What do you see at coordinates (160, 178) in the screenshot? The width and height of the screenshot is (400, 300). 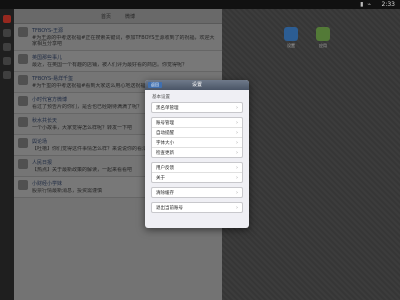 I see `settings-row-label: 关于` at bounding box center [160, 178].